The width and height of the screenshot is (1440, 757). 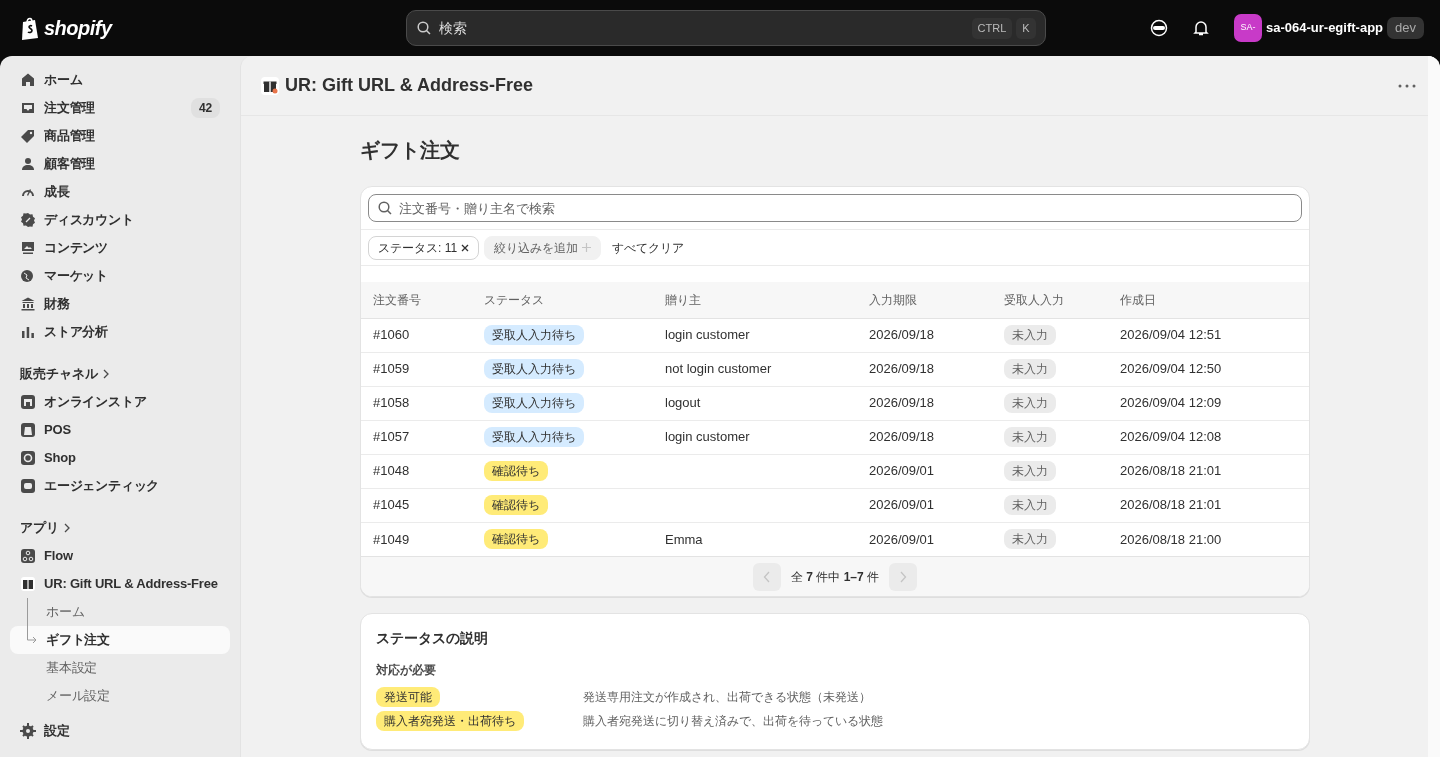 I want to click on column-header: 入力期限, so click(x=924, y=300).